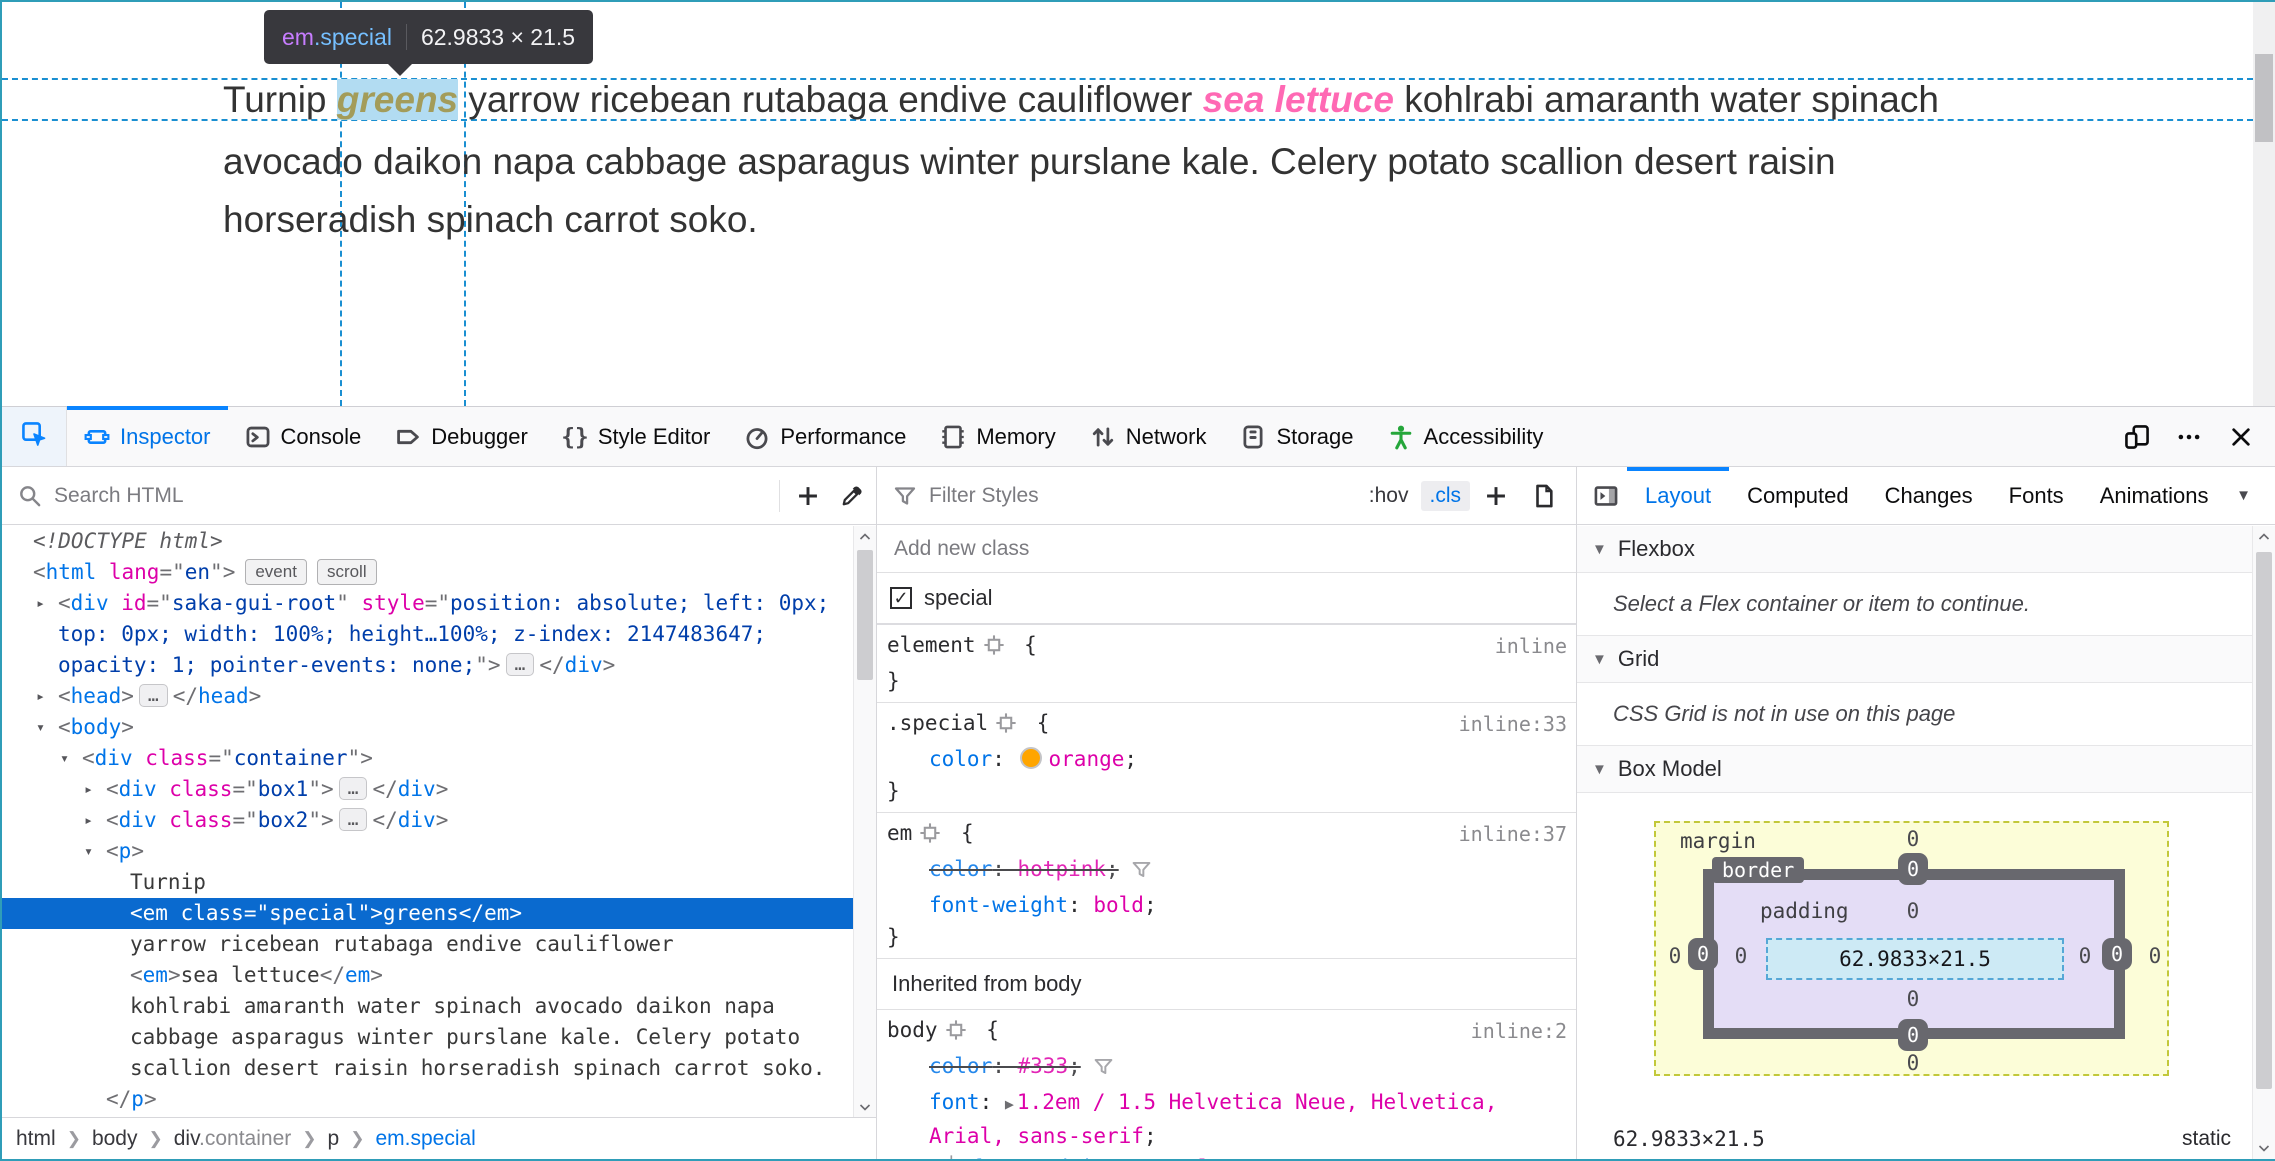  What do you see at coordinates (428, 789) in the screenshot?
I see `dom-node-row: ▸ <div class="box1">… </div>` at bounding box center [428, 789].